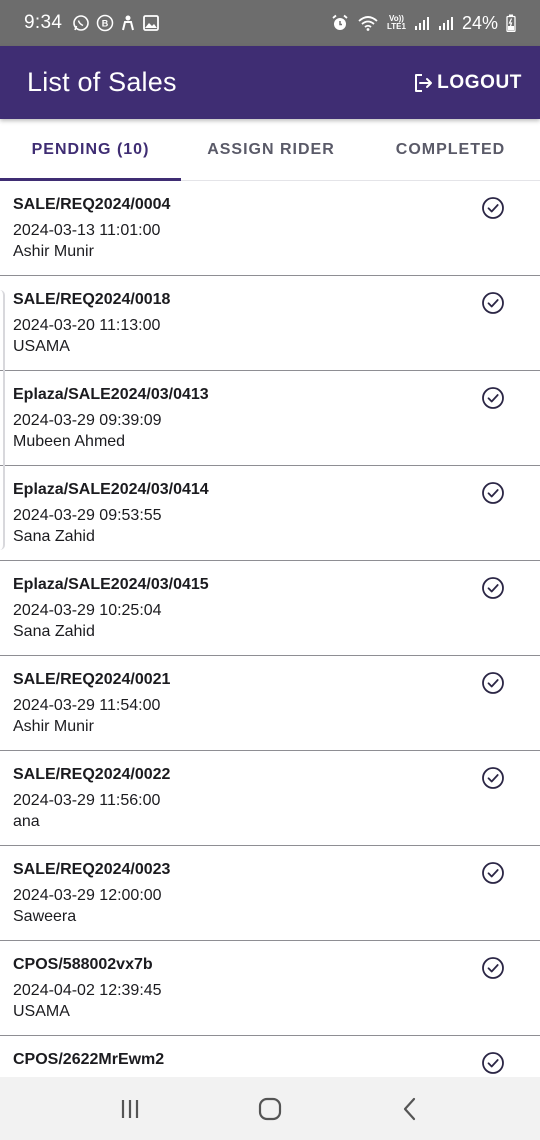 The height and width of the screenshot is (1140, 540). What do you see at coordinates (368, 23) in the screenshot?
I see `wifi-icon` at bounding box center [368, 23].